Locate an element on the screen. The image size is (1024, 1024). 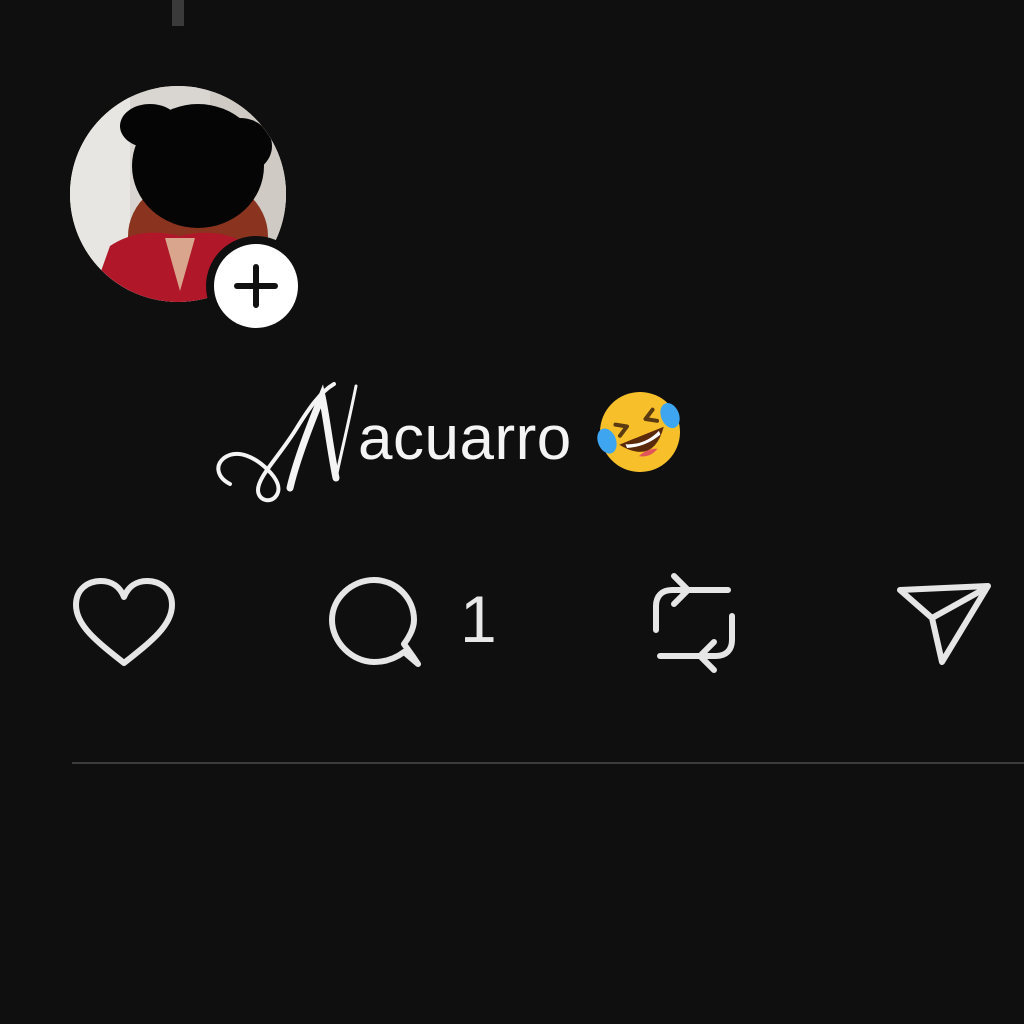
like-button is located at coordinates (124, 623).